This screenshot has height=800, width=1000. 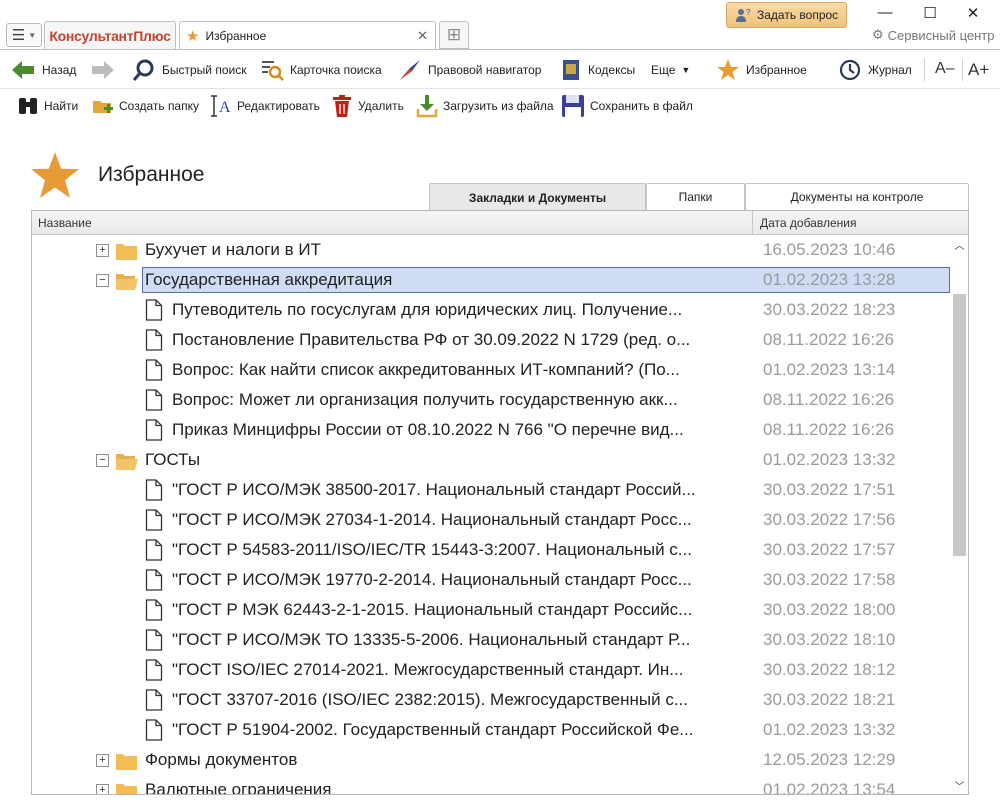 What do you see at coordinates (427, 106) in the screenshot?
I see `download-arrow-icon` at bounding box center [427, 106].